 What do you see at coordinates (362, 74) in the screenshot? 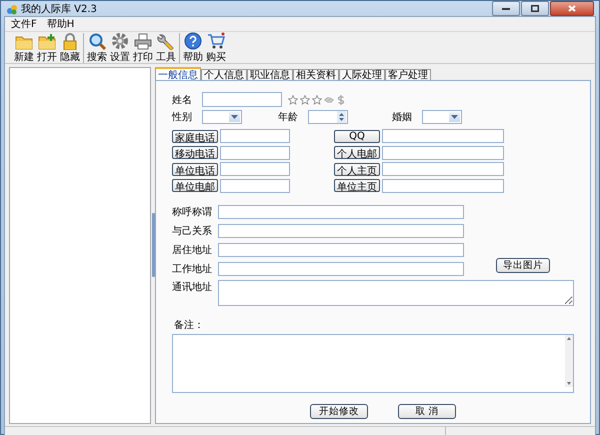
I see `tab: 人际处理` at bounding box center [362, 74].